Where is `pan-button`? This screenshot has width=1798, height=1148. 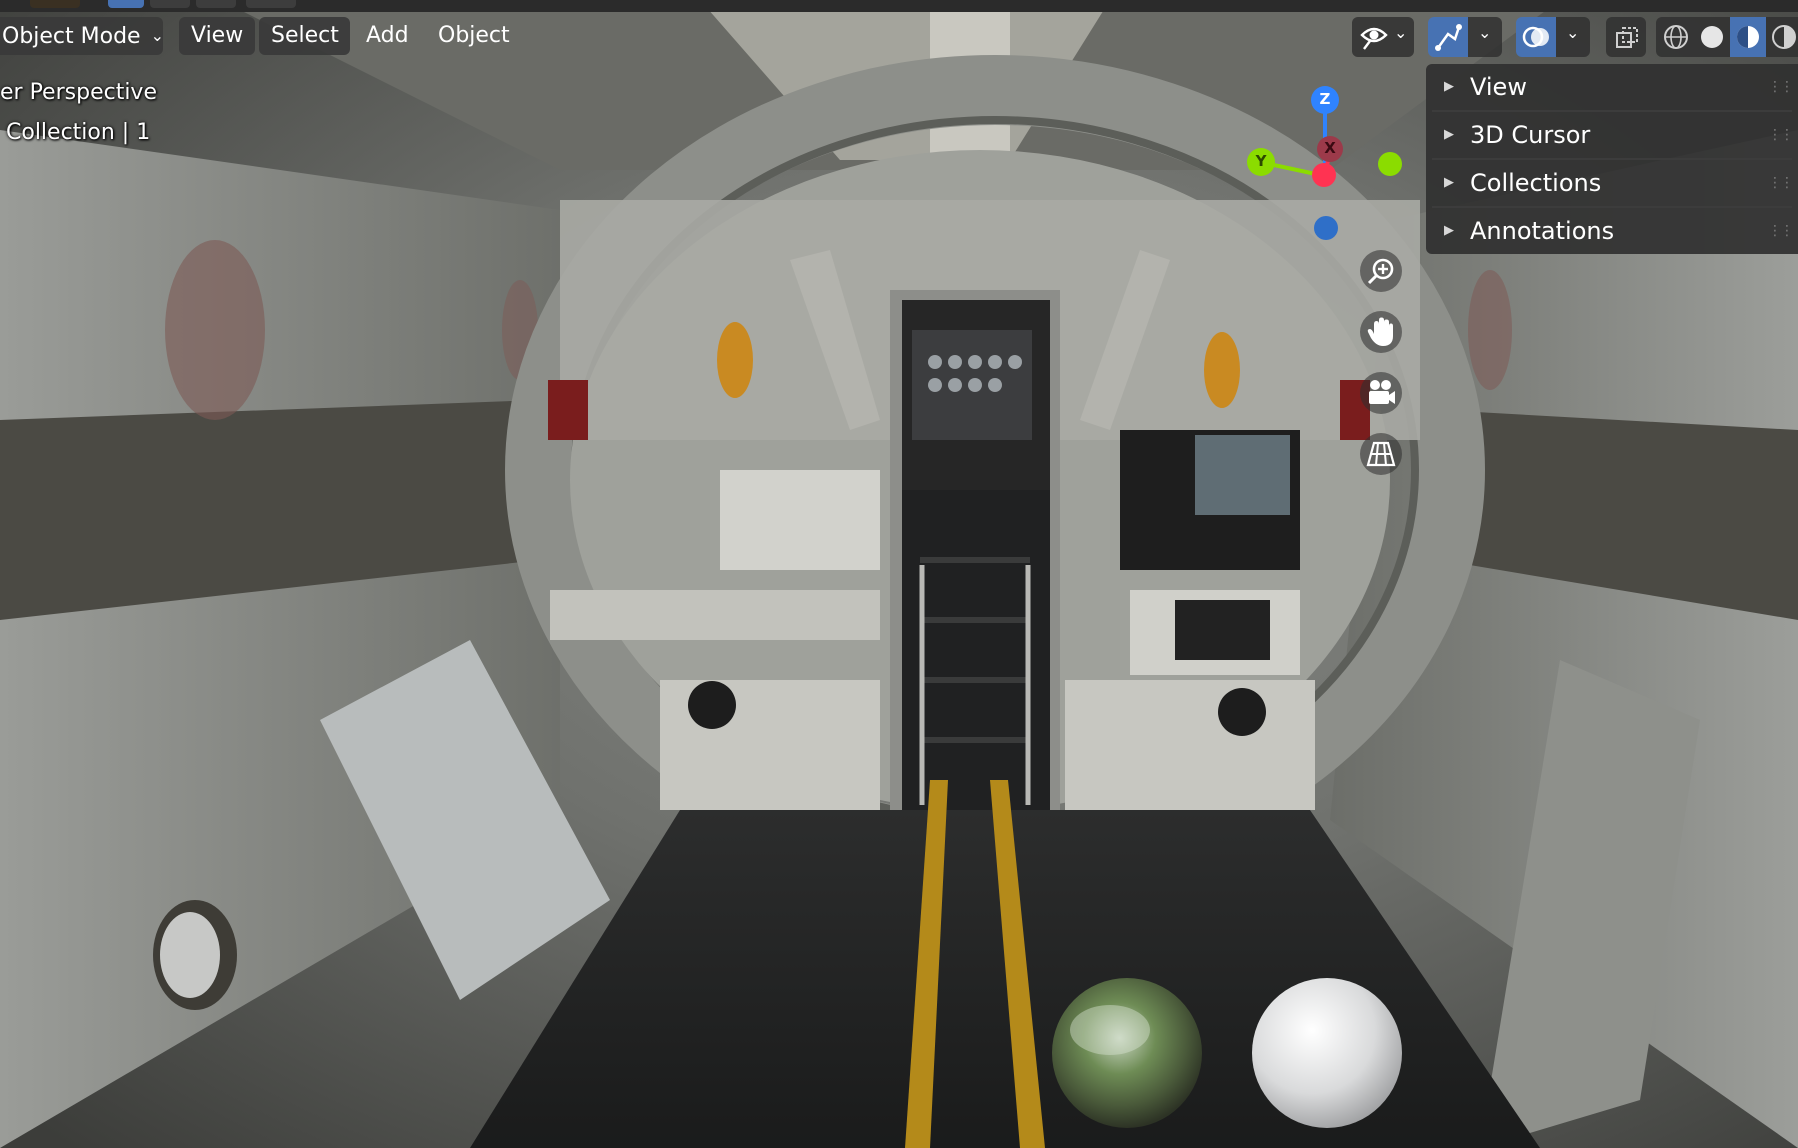 pan-button is located at coordinates (1381, 332).